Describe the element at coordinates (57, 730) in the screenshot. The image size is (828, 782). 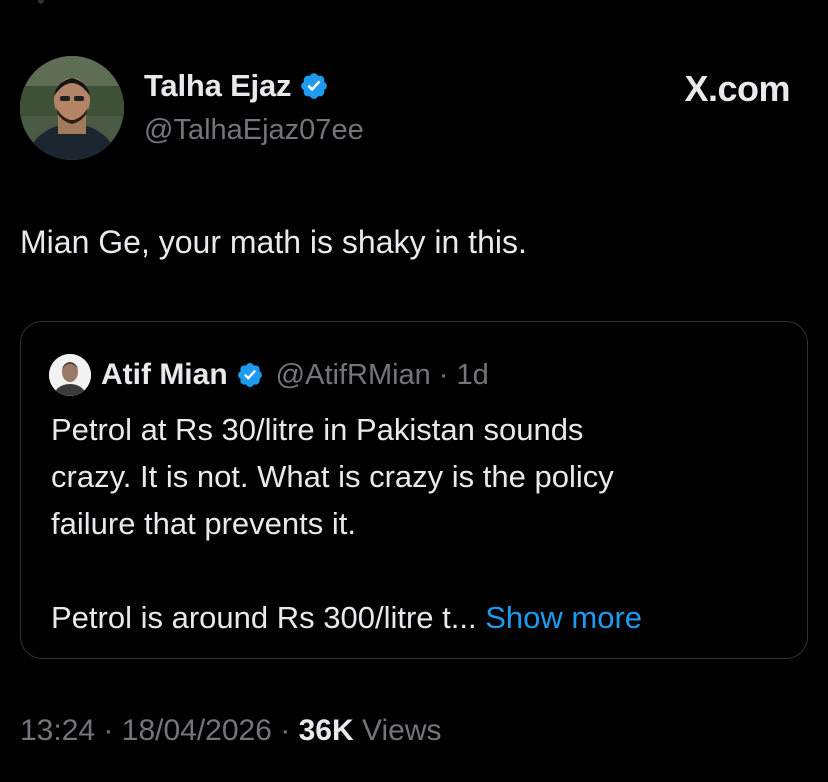
I see `tweet-time: 13:24` at that location.